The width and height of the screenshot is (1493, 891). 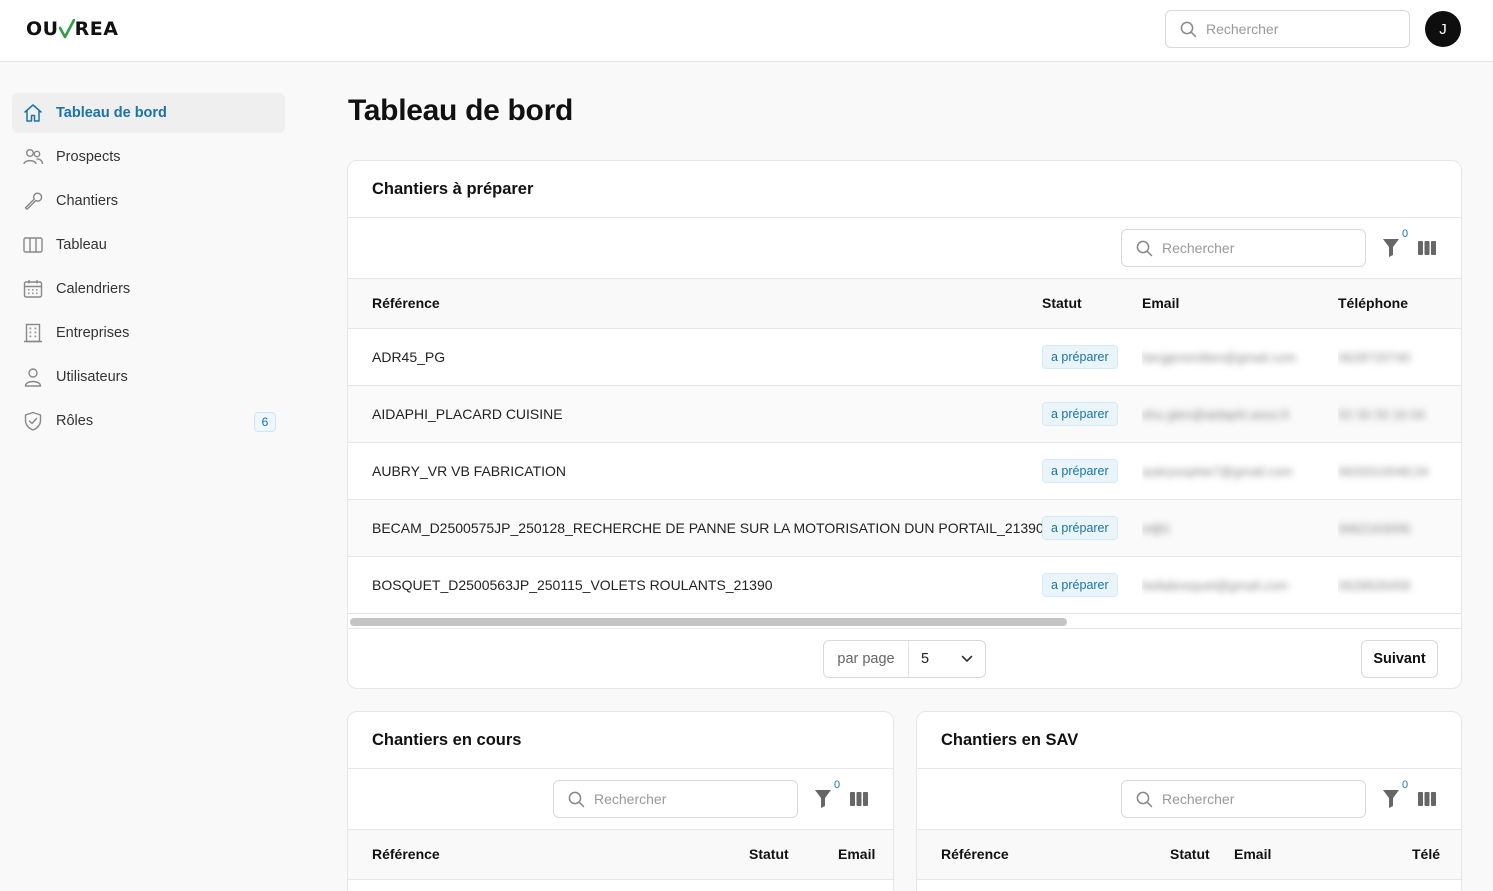 What do you see at coordinates (1374, 528) in the screenshot?
I see `phone-value: 0662163006` at bounding box center [1374, 528].